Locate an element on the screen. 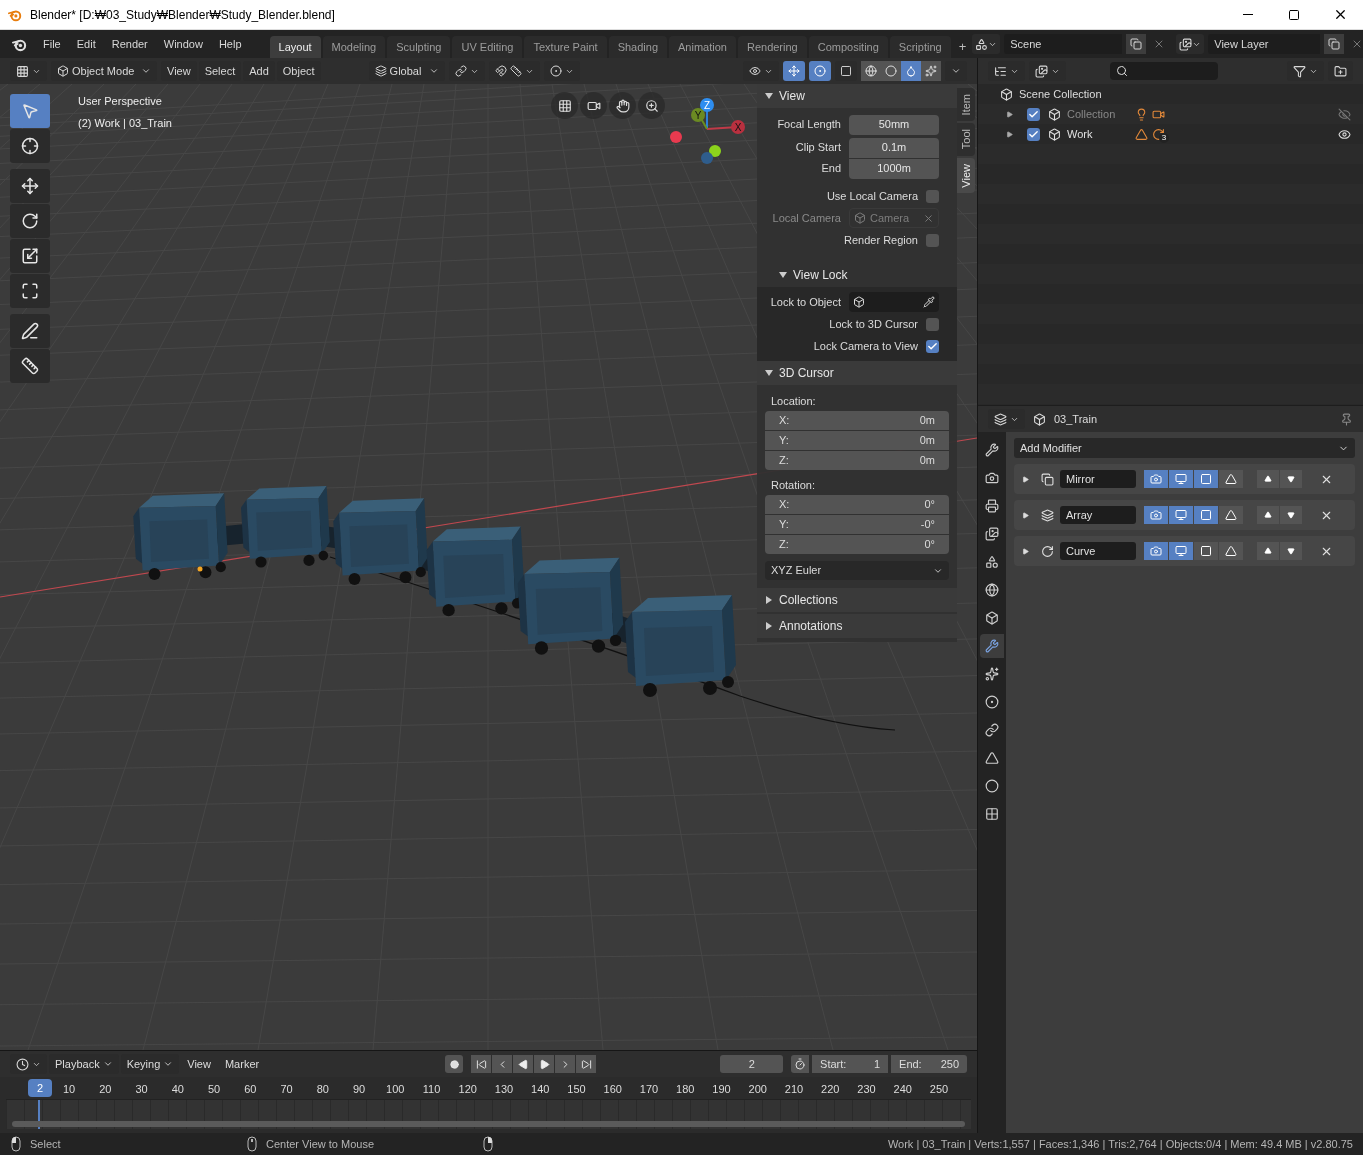 This screenshot has height=1155, width=1363. frame-number: 250 is located at coordinates (939, 1089).